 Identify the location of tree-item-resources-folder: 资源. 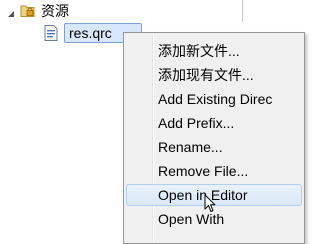
(37, 11).